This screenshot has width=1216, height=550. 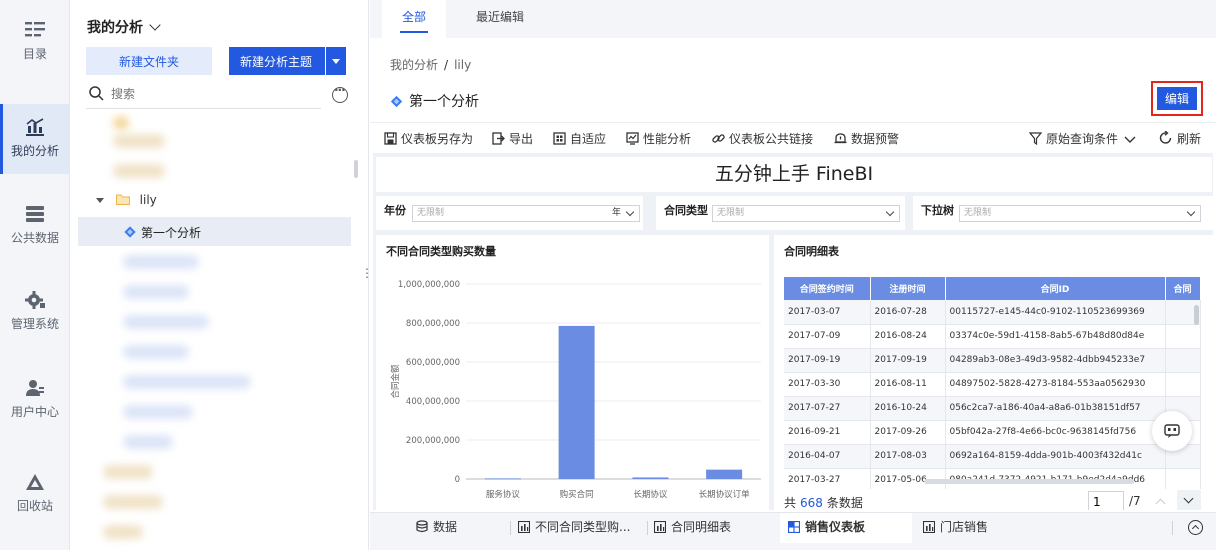 I want to click on y-axis-label: 合同金额, so click(x=395, y=381).